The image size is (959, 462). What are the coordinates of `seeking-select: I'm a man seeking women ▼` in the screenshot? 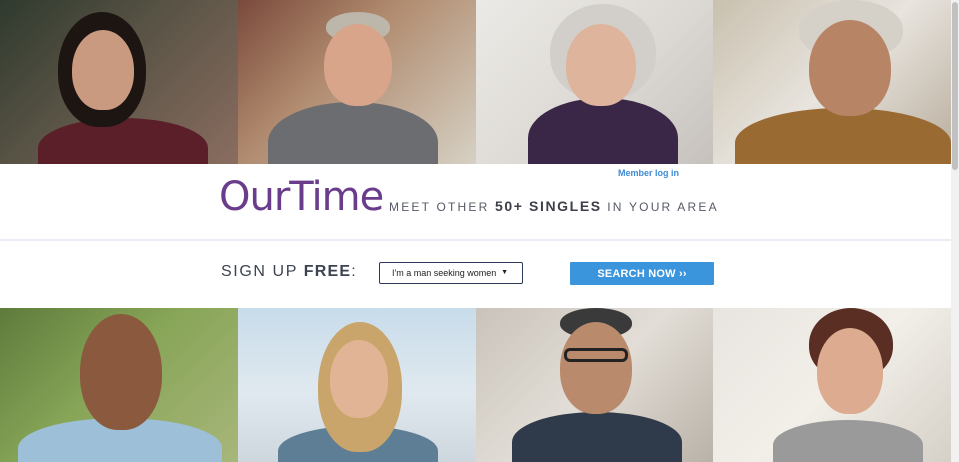 It's located at (451, 273).